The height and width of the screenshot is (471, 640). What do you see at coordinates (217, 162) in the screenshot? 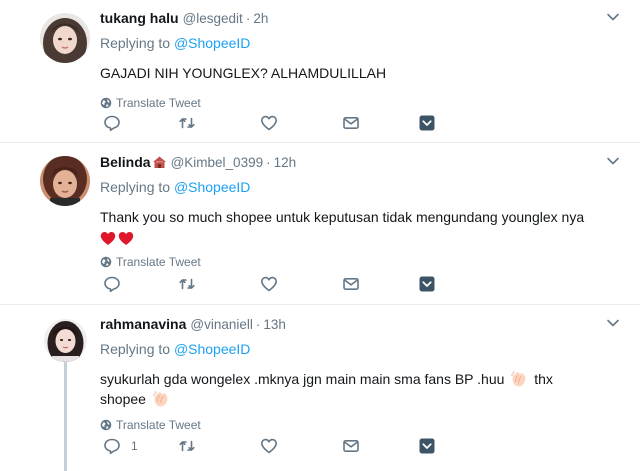
I see `user-handle: @Kimbel_0399` at bounding box center [217, 162].